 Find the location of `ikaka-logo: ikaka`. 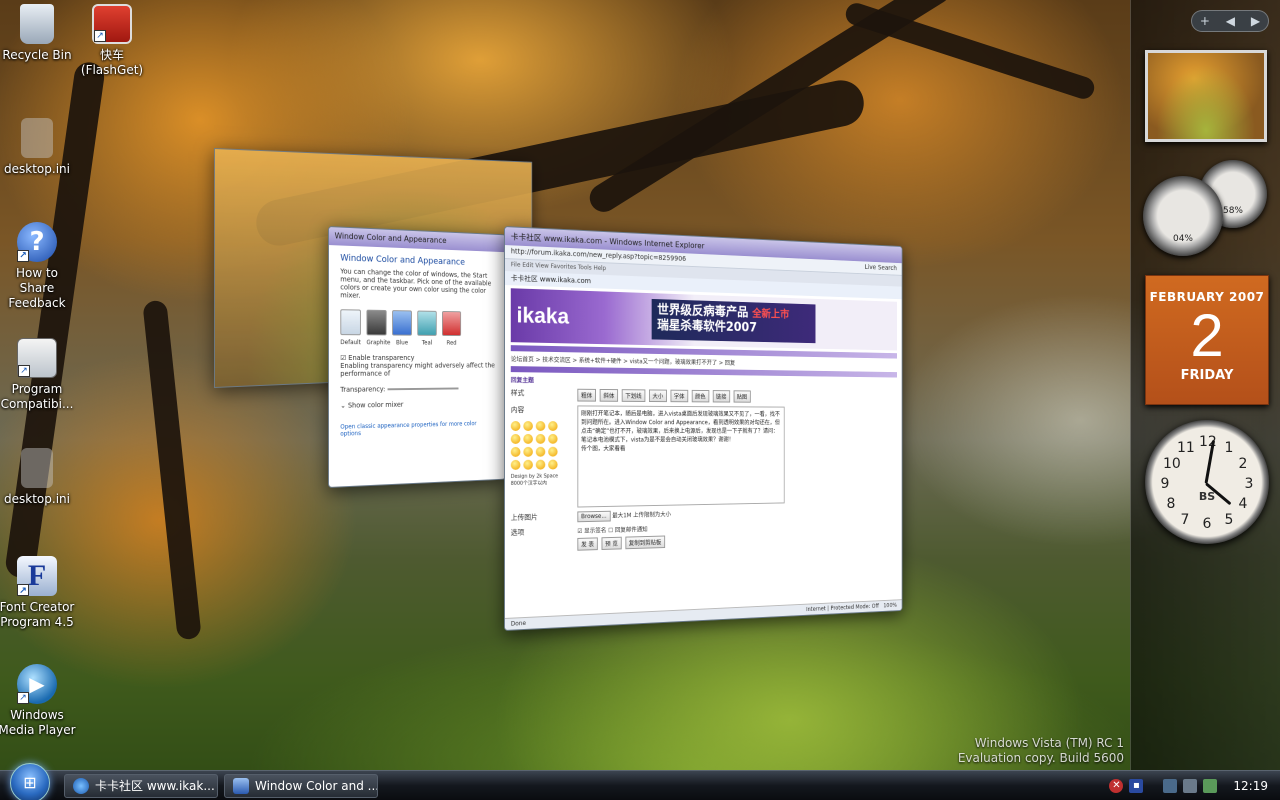

ikaka-logo: ikaka is located at coordinates (543, 315).